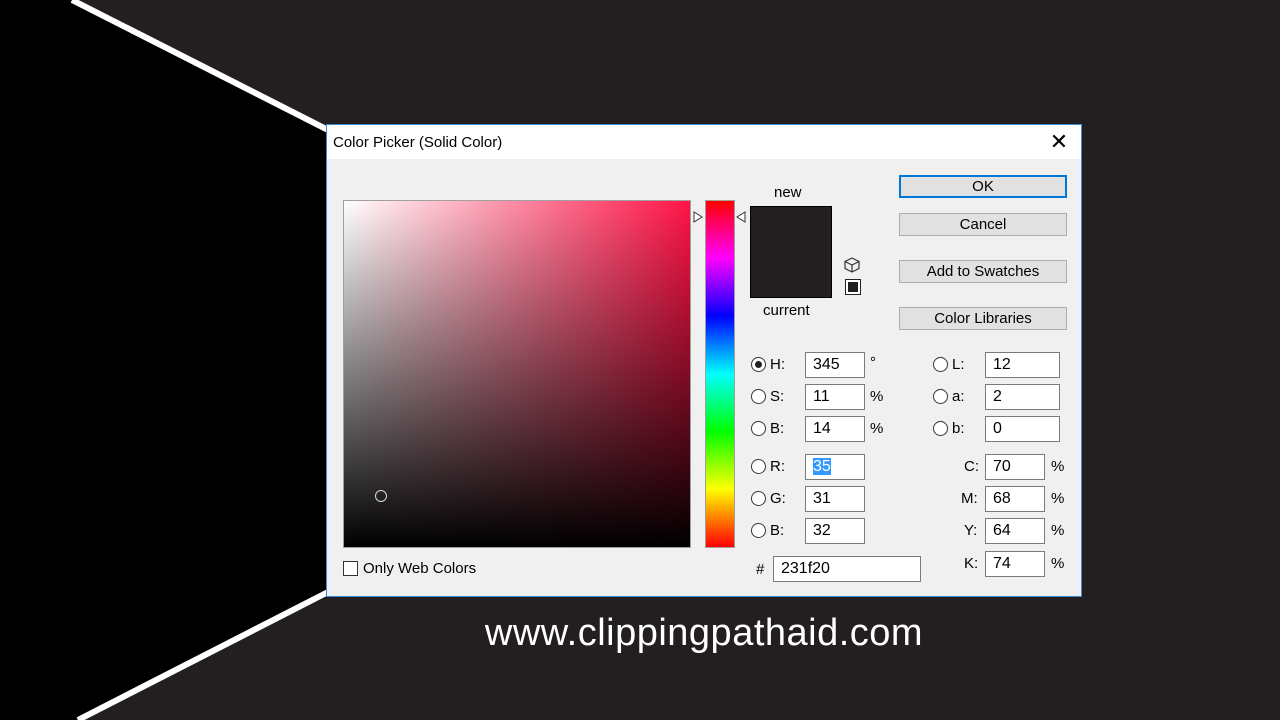 The height and width of the screenshot is (720, 1280). I want to click on new-color-swatch, so click(791, 229).